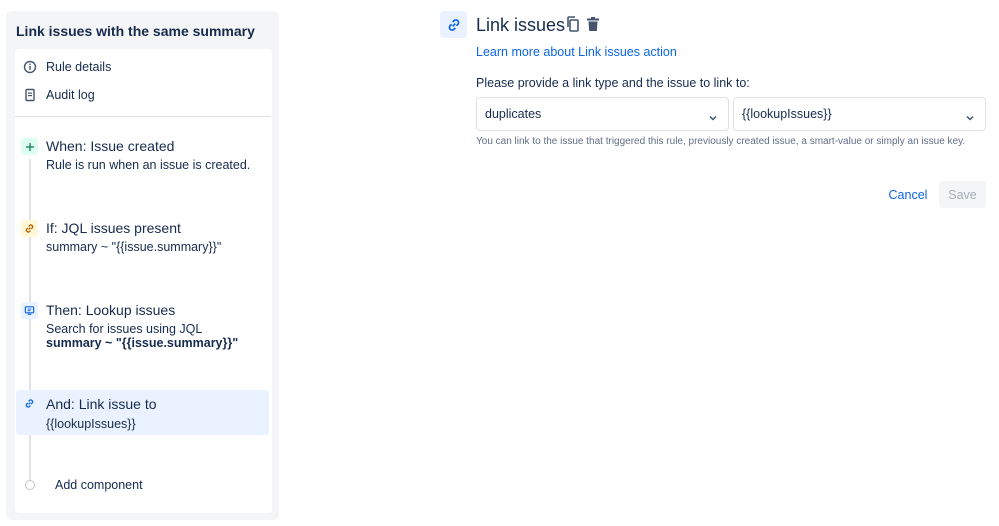  What do you see at coordinates (859, 114) in the screenshot?
I see `issue-select: {{lookupIssues}}` at bounding box center [859, 114].